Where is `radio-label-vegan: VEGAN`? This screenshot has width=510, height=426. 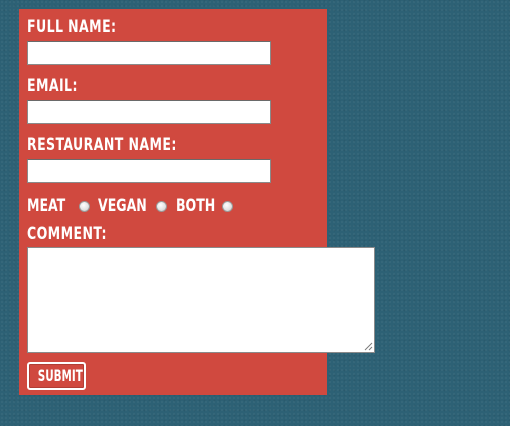 radio-label-vegan: VEGAN is located at coordinates (122, 206).